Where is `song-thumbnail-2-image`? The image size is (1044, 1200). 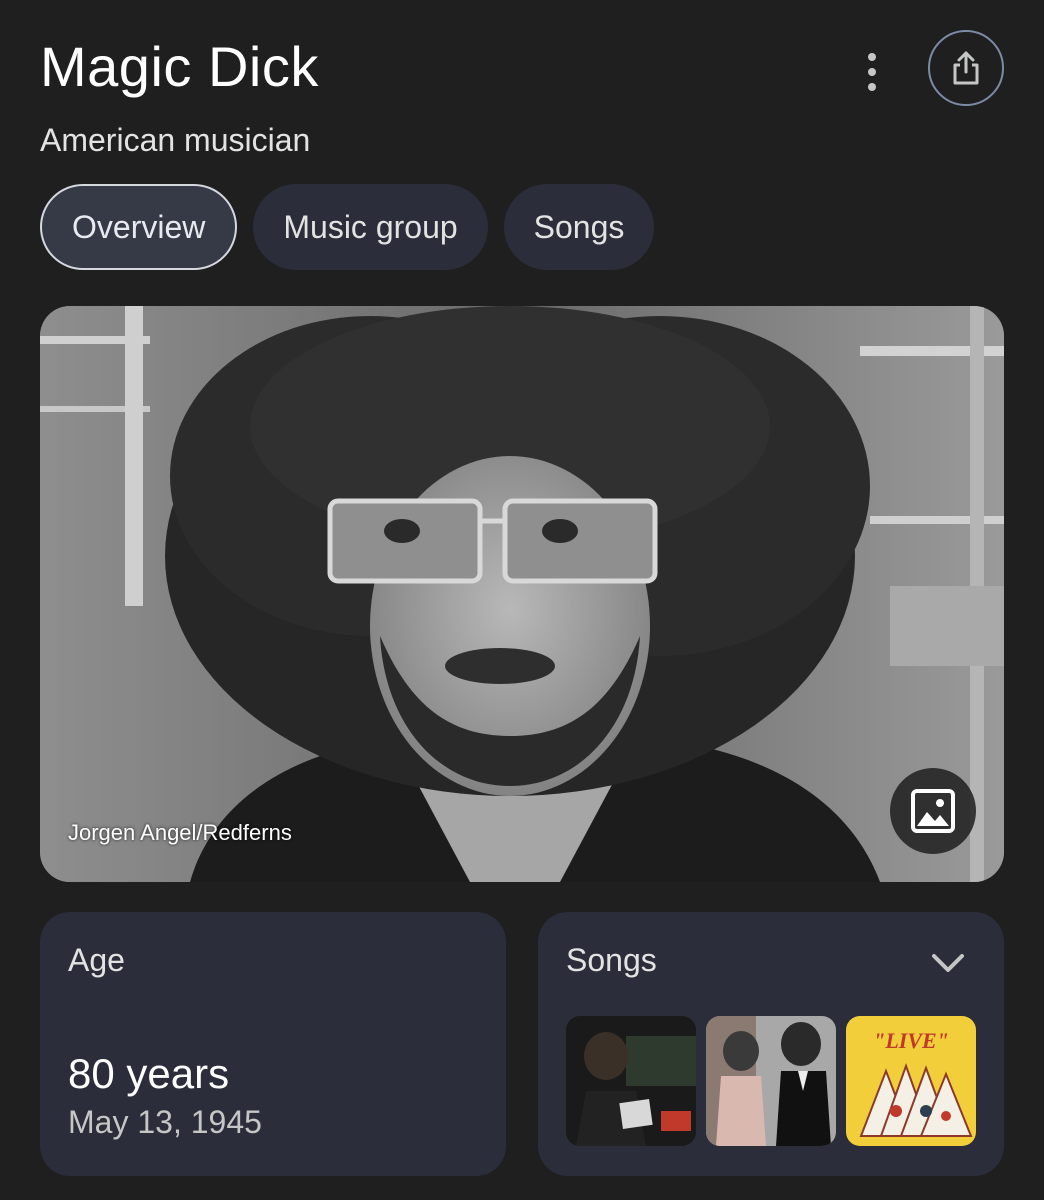 song-thumbnail-2-image is located at coordinates (771, 1081).